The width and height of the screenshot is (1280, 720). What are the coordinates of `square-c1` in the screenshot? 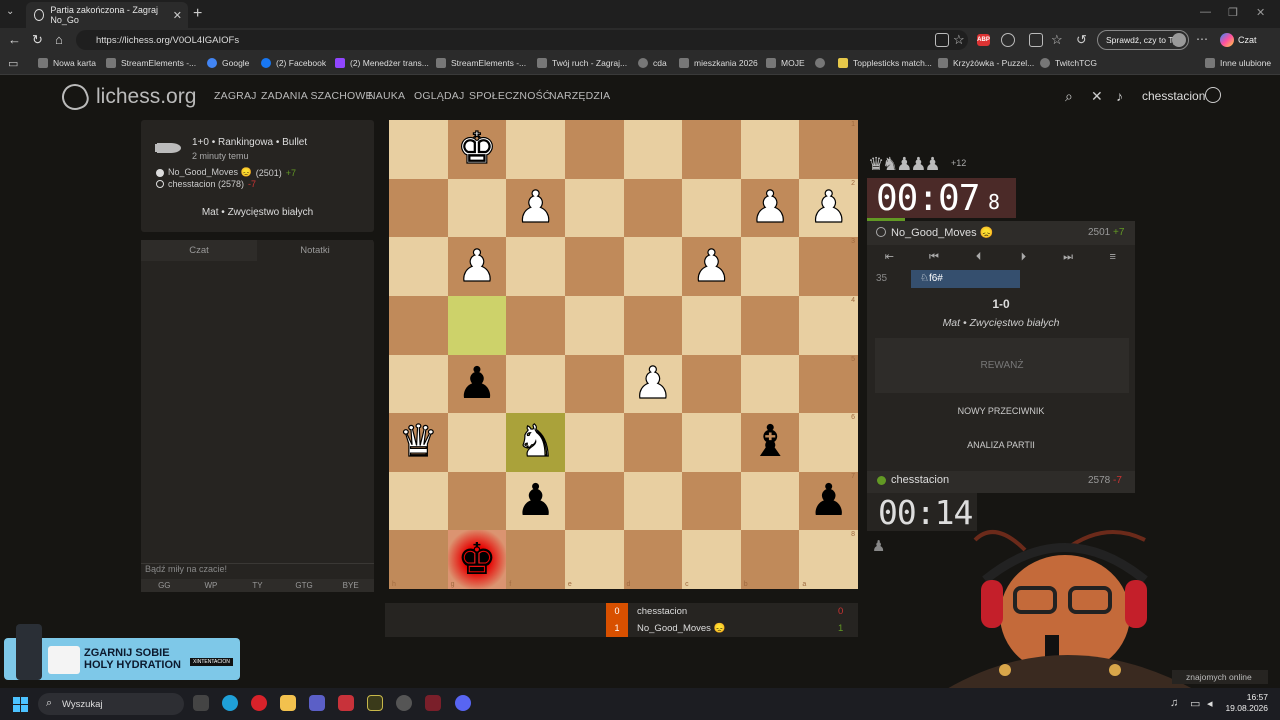 It's located at (711, 149).